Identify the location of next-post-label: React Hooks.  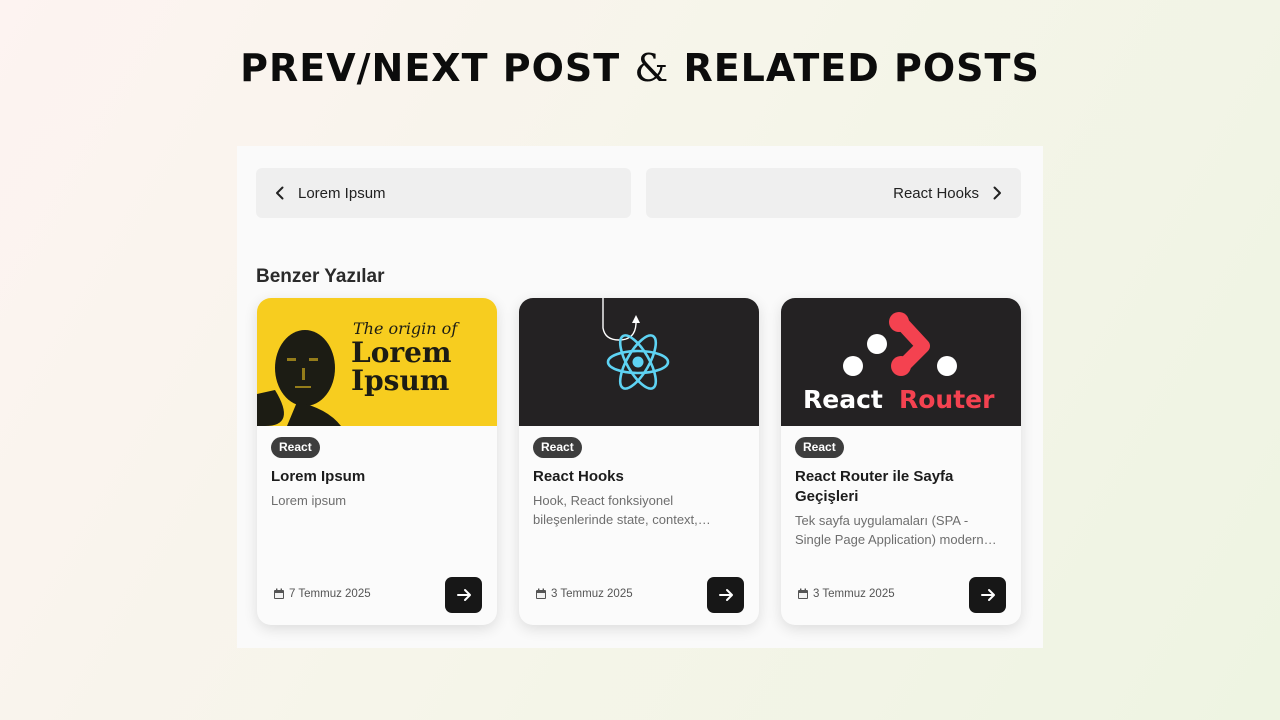
(936, 193).